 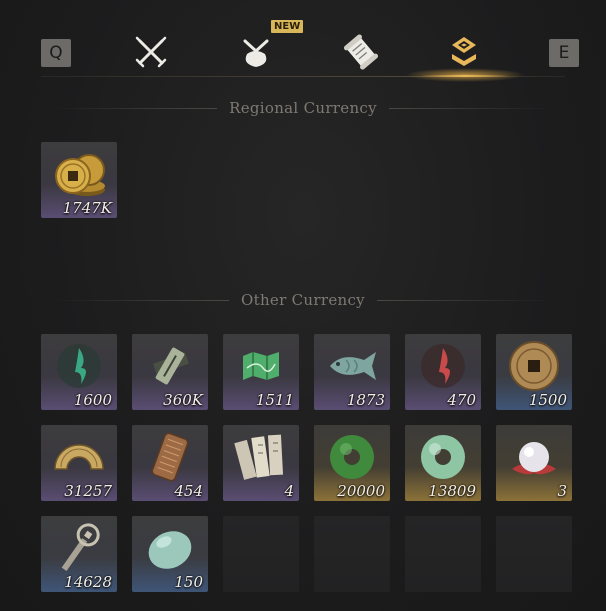 What do you see at coordinates (465, 76) in the screenshot?
I see `active-tab-indicator` at bounding box center [465, 76].